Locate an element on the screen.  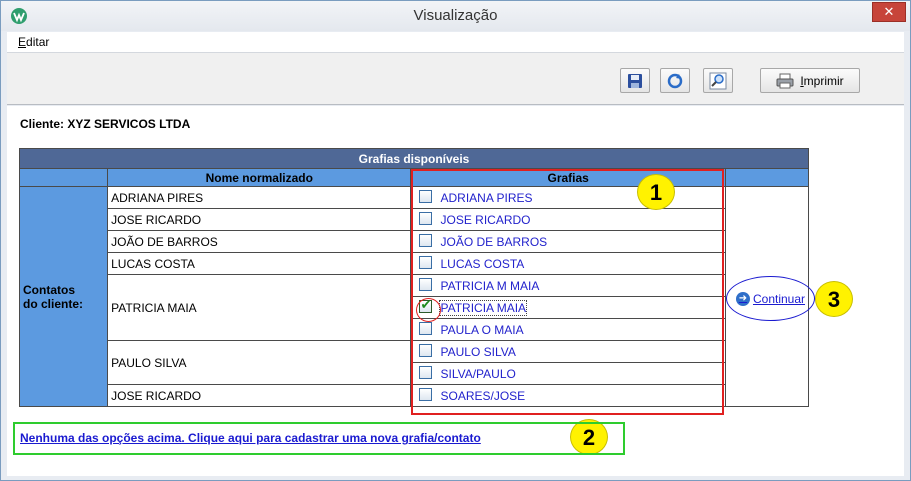
continue-label: Continuar is located at coordinates (779, 298).